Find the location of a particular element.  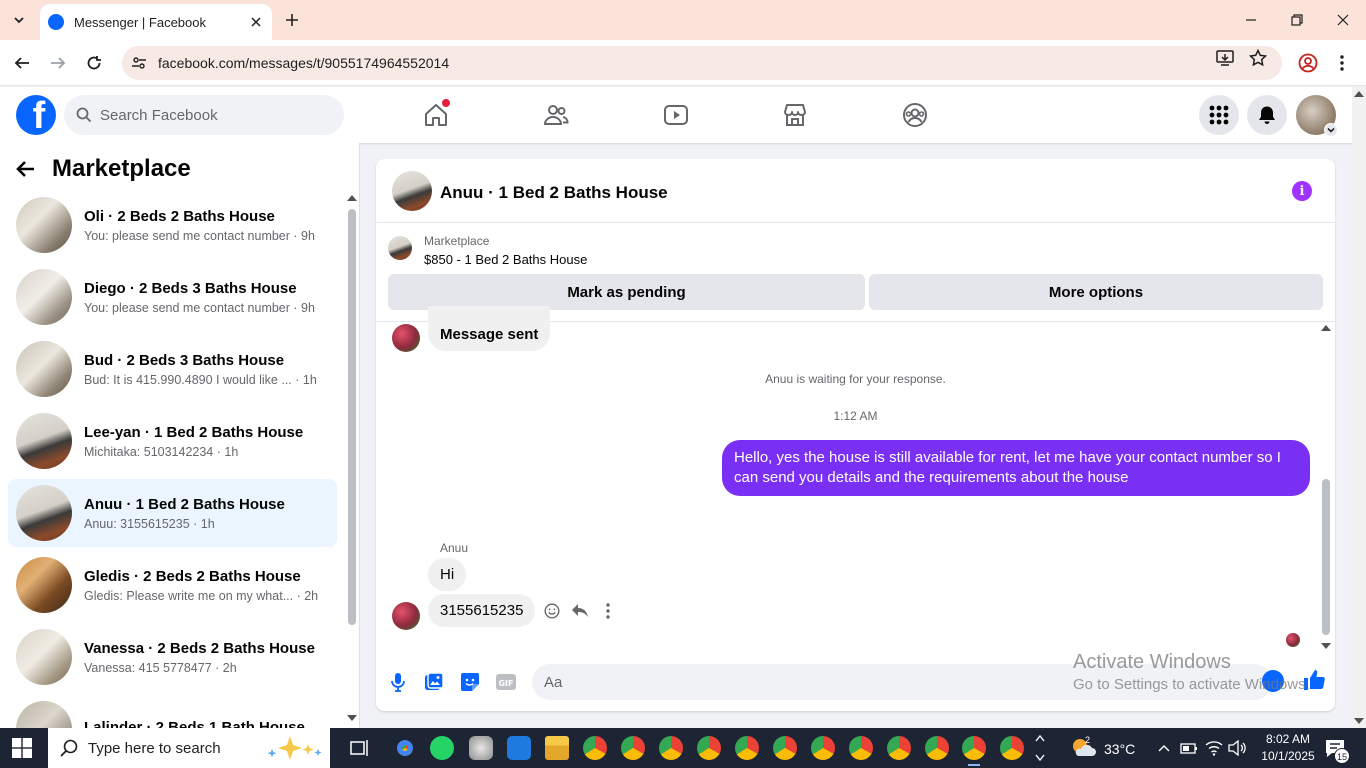

account-avatar is located at coordinates (1317, 116).